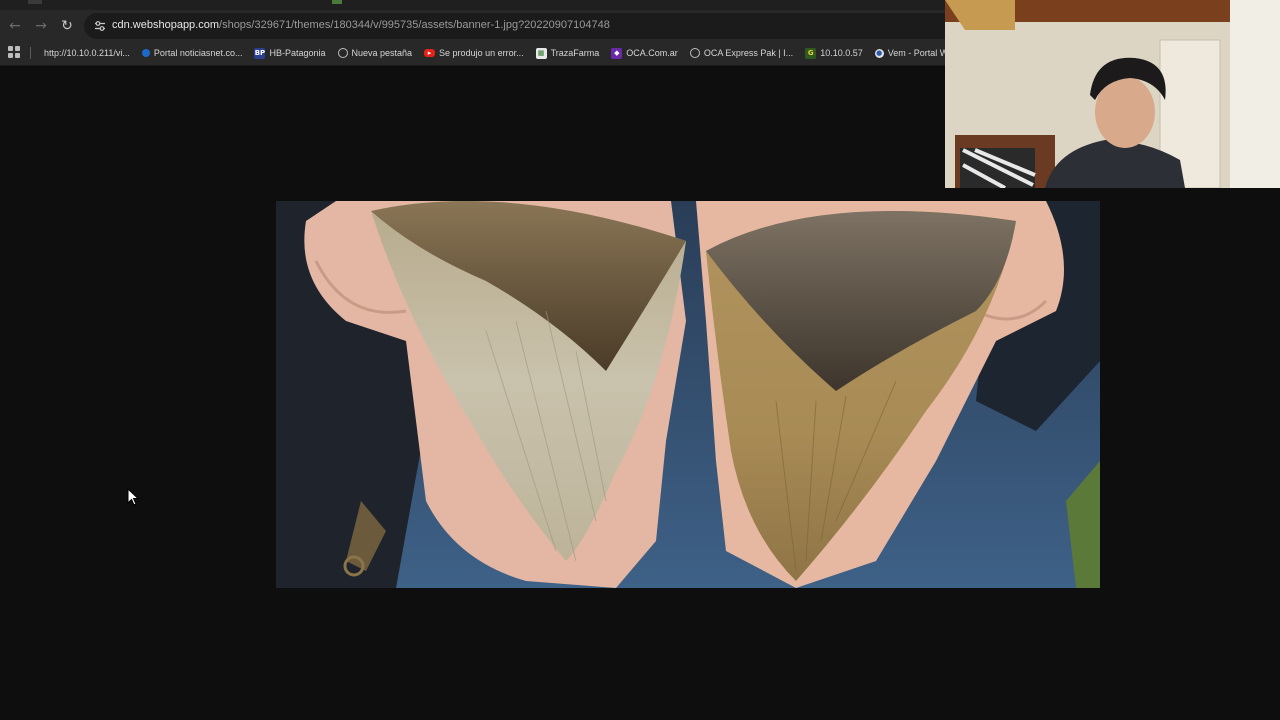 Image resolution: width=1280 pixels, height=720 pixels. Describe the element at coordinates (260, 53) in the screenshot. I see `bp-icon: BP` at that location.